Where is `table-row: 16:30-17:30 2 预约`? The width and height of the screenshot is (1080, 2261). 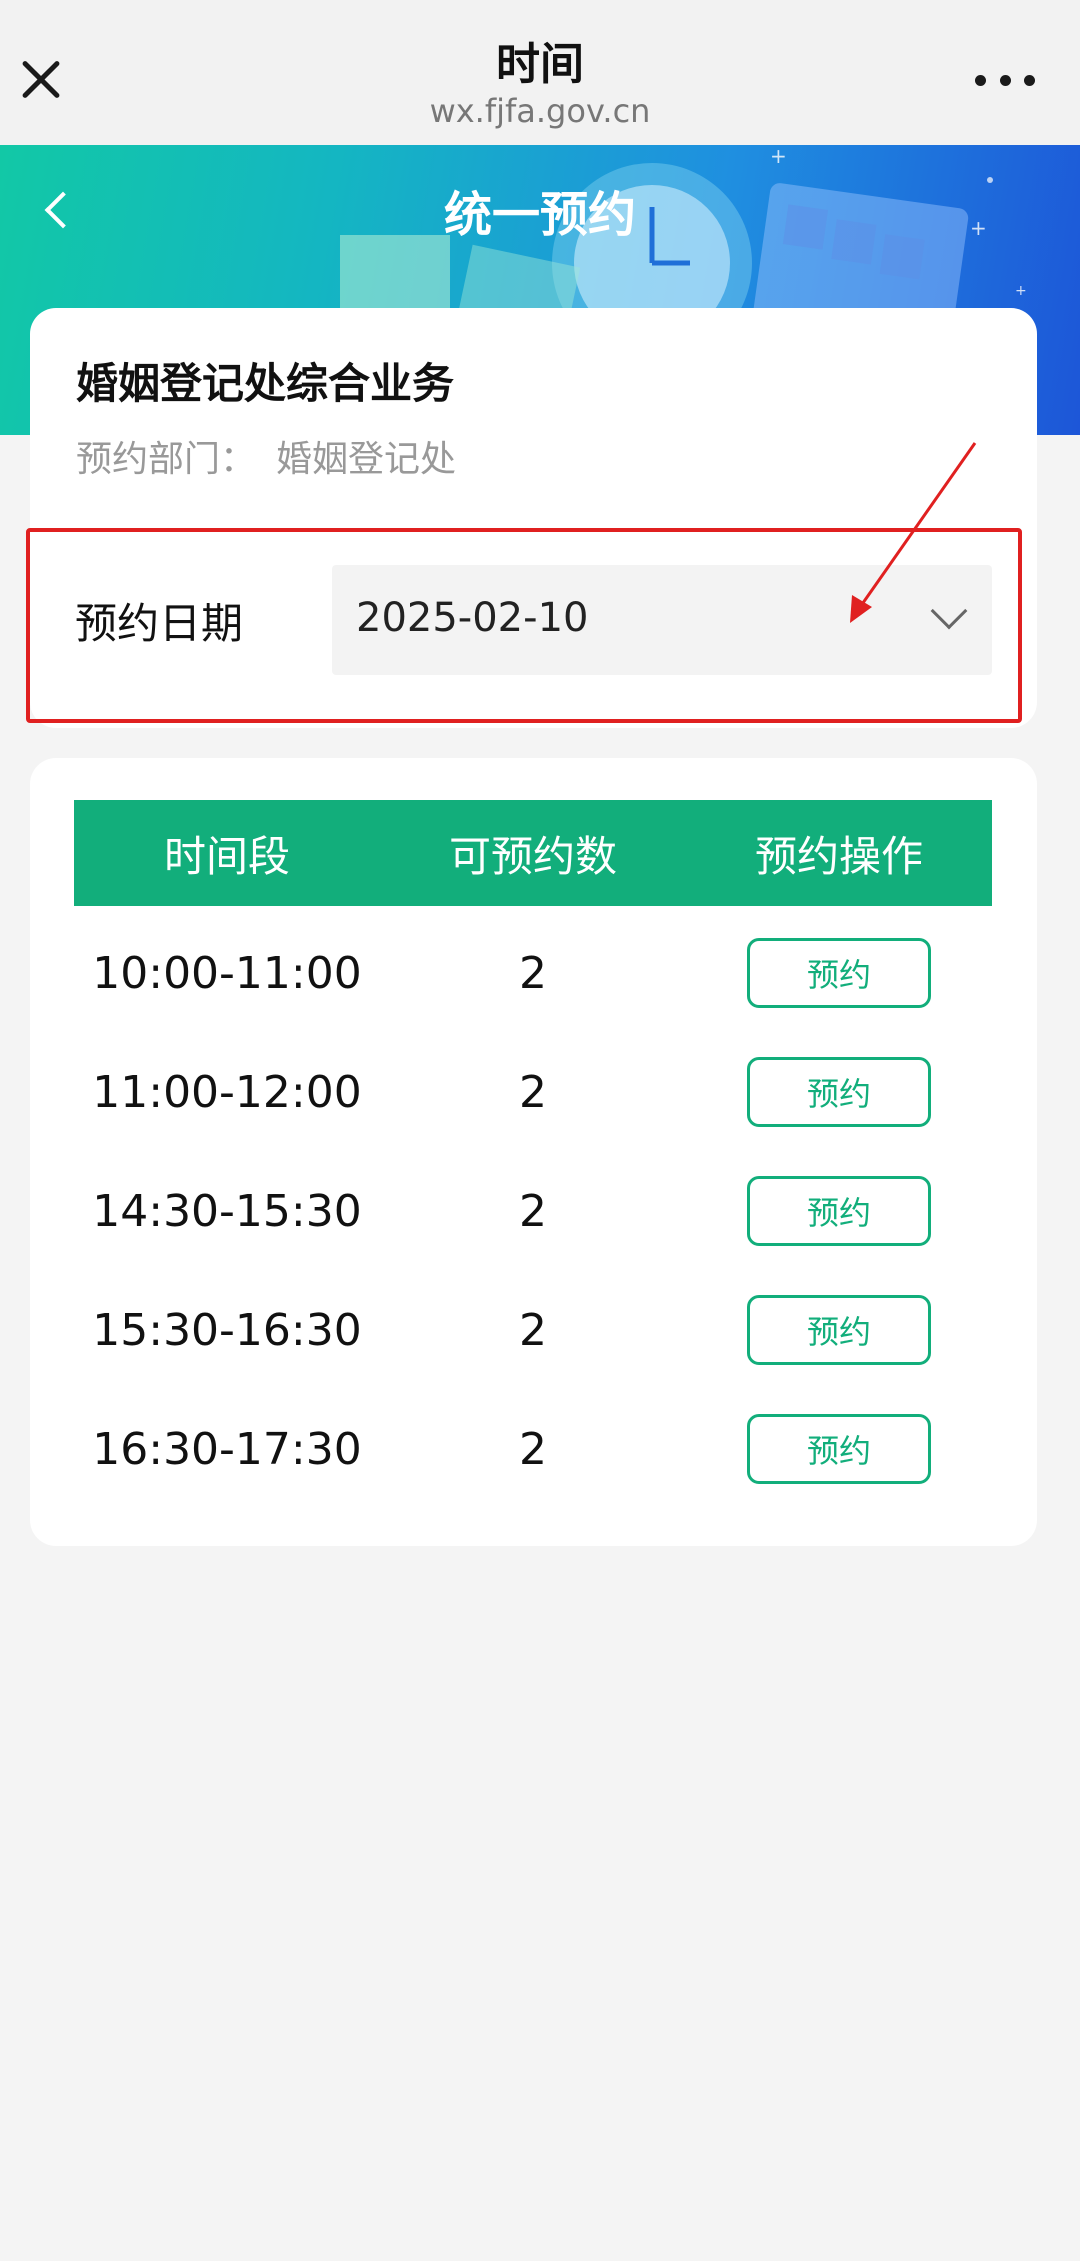
table-row: 16:30-17:30 2 预约 is located at coordinates (533, 1449).